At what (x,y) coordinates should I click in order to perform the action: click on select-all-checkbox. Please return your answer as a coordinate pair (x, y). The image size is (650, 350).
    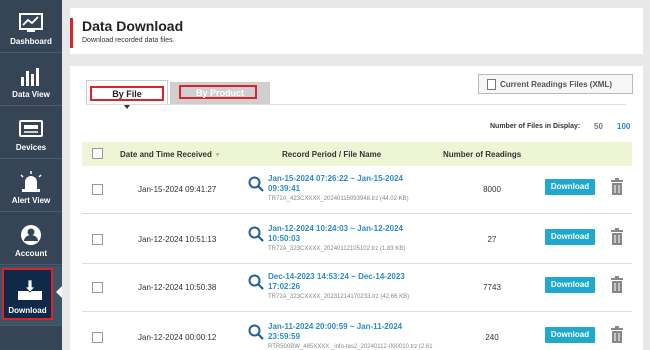
    Looking at the image, I should click on (97, 153).